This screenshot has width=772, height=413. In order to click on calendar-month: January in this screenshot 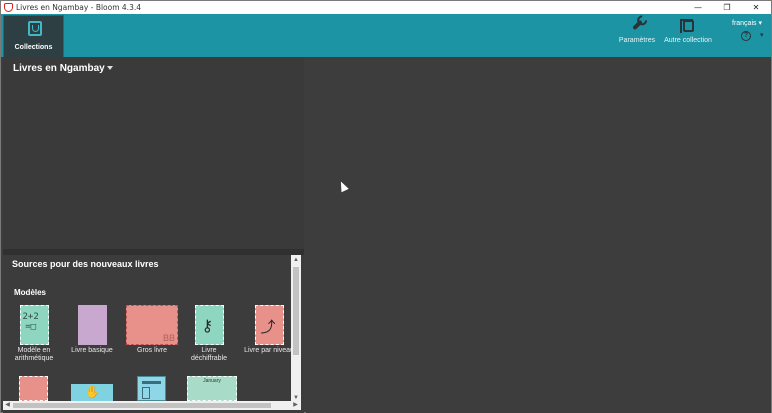, I will do `click(212, 381)`.